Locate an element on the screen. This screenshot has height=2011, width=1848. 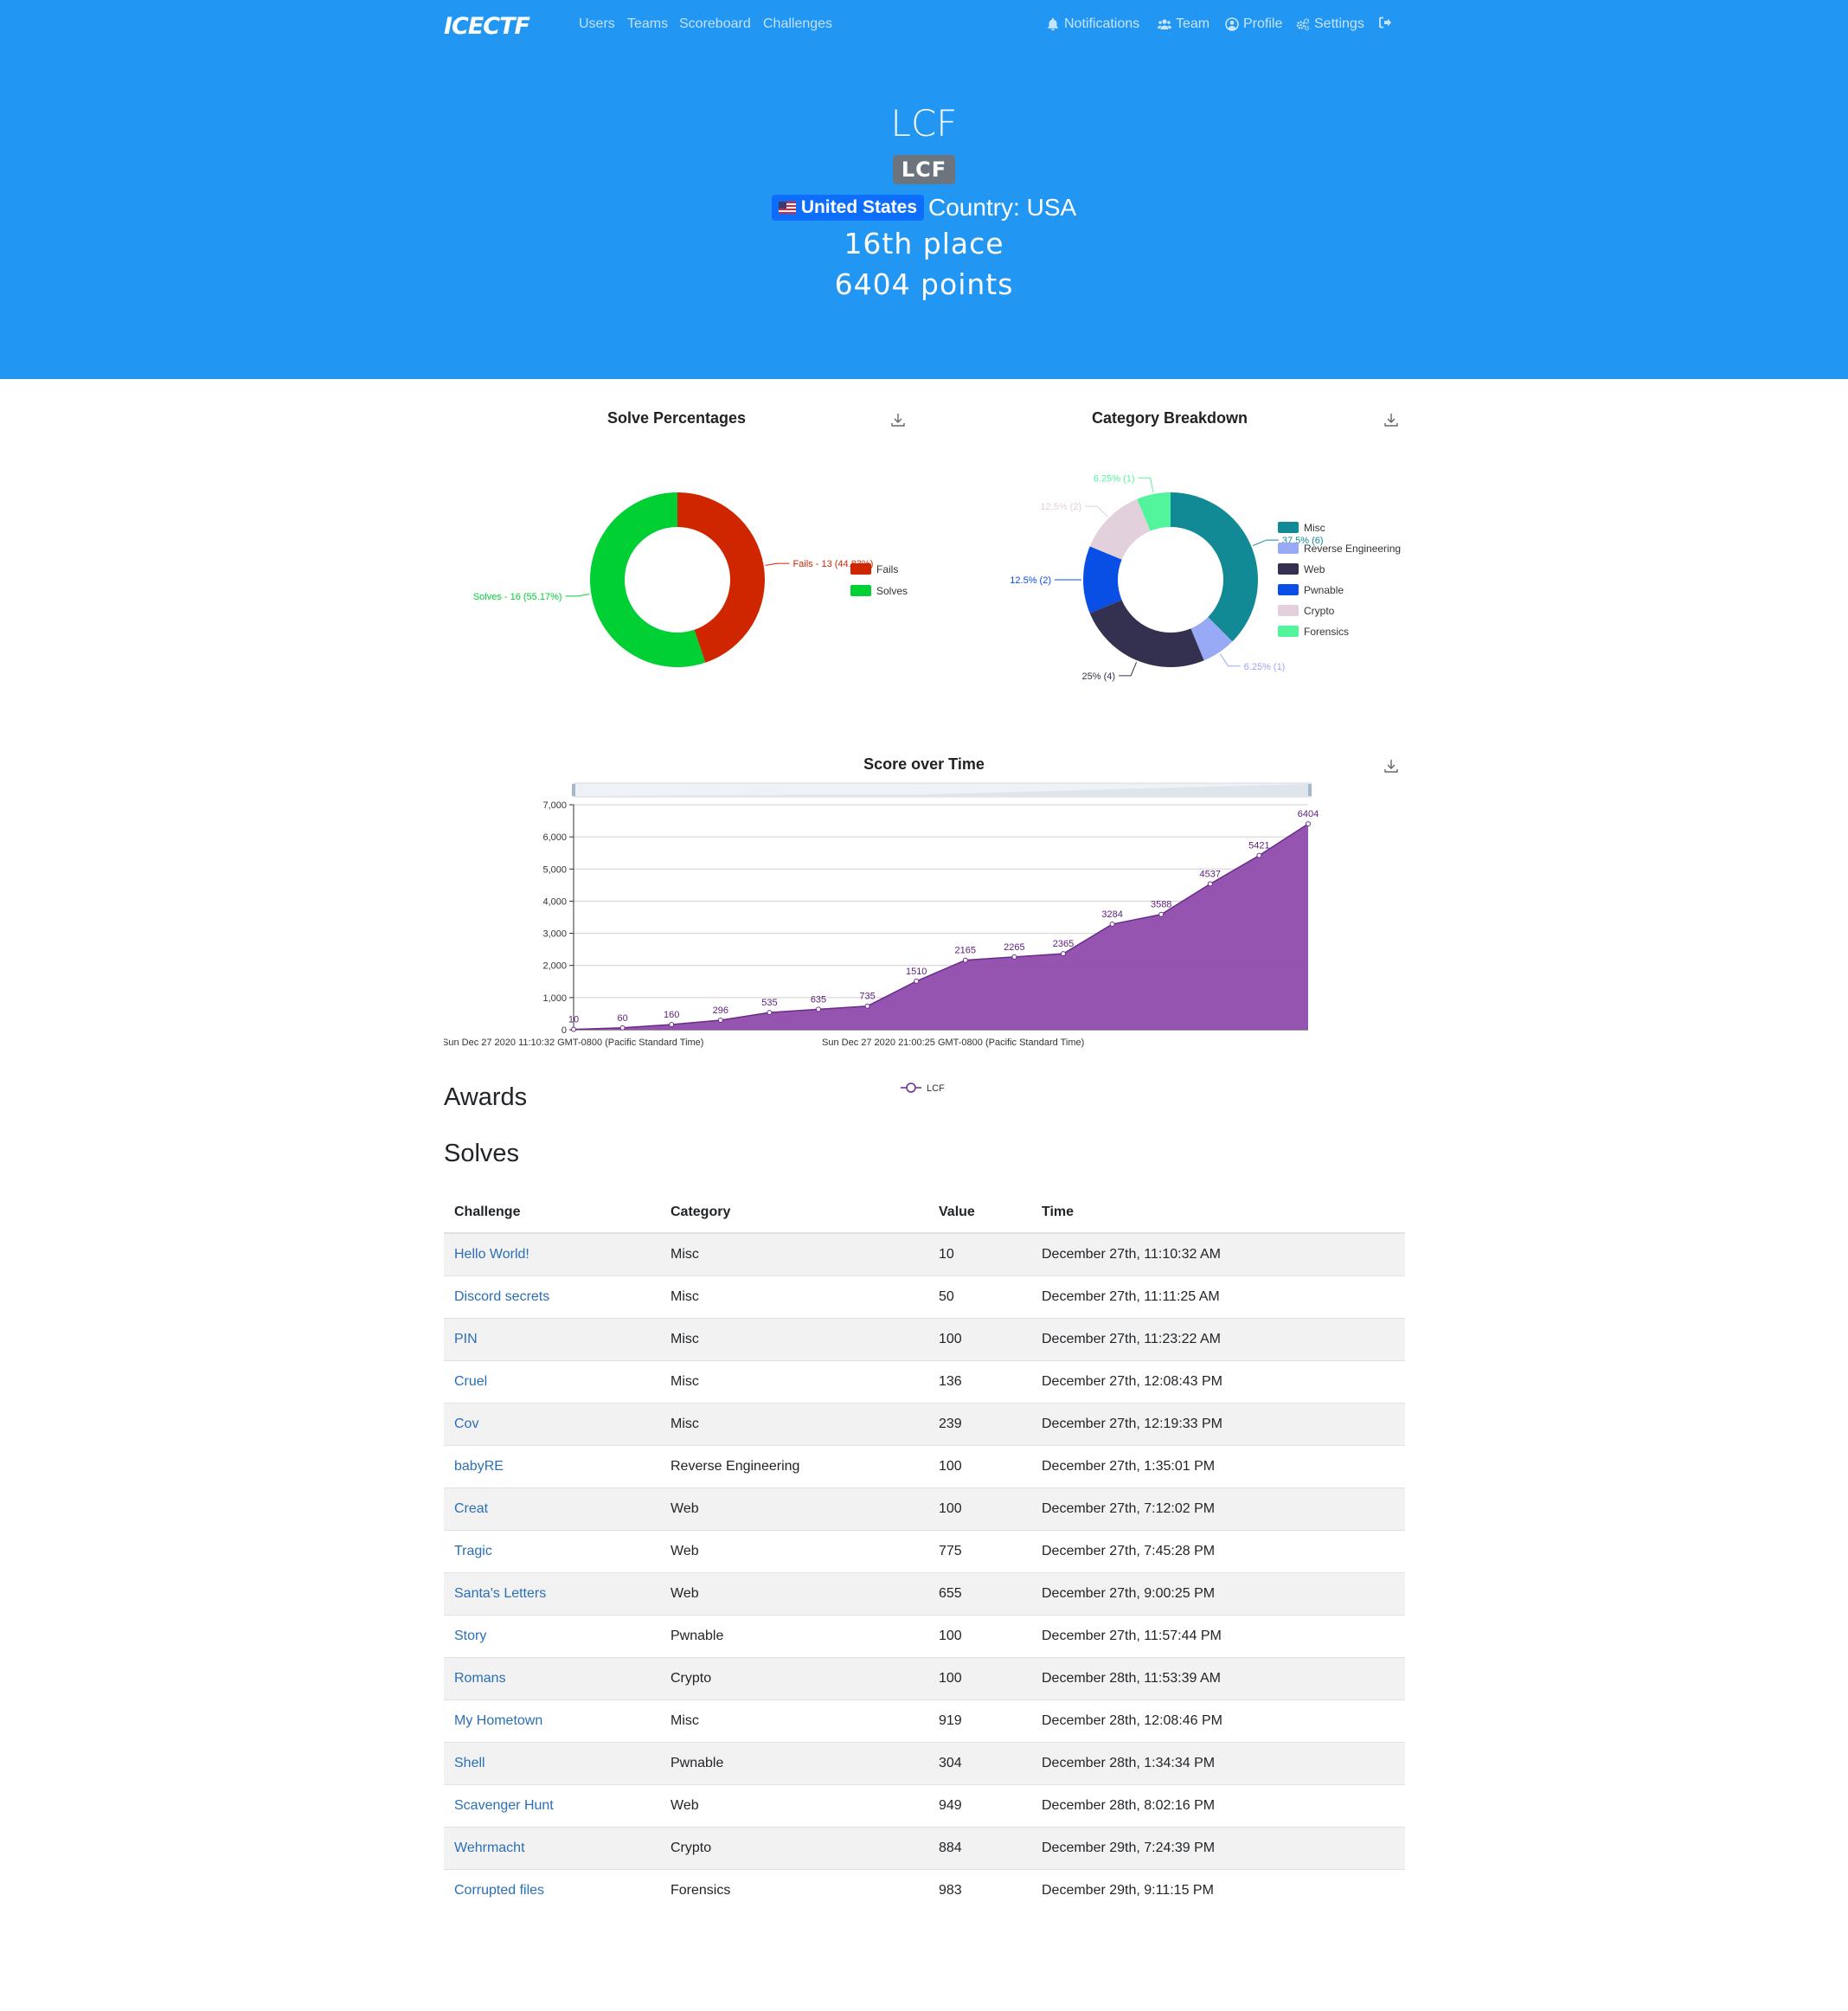
nav-notifications-label: Notifications is located at coordinates (1102, 23).